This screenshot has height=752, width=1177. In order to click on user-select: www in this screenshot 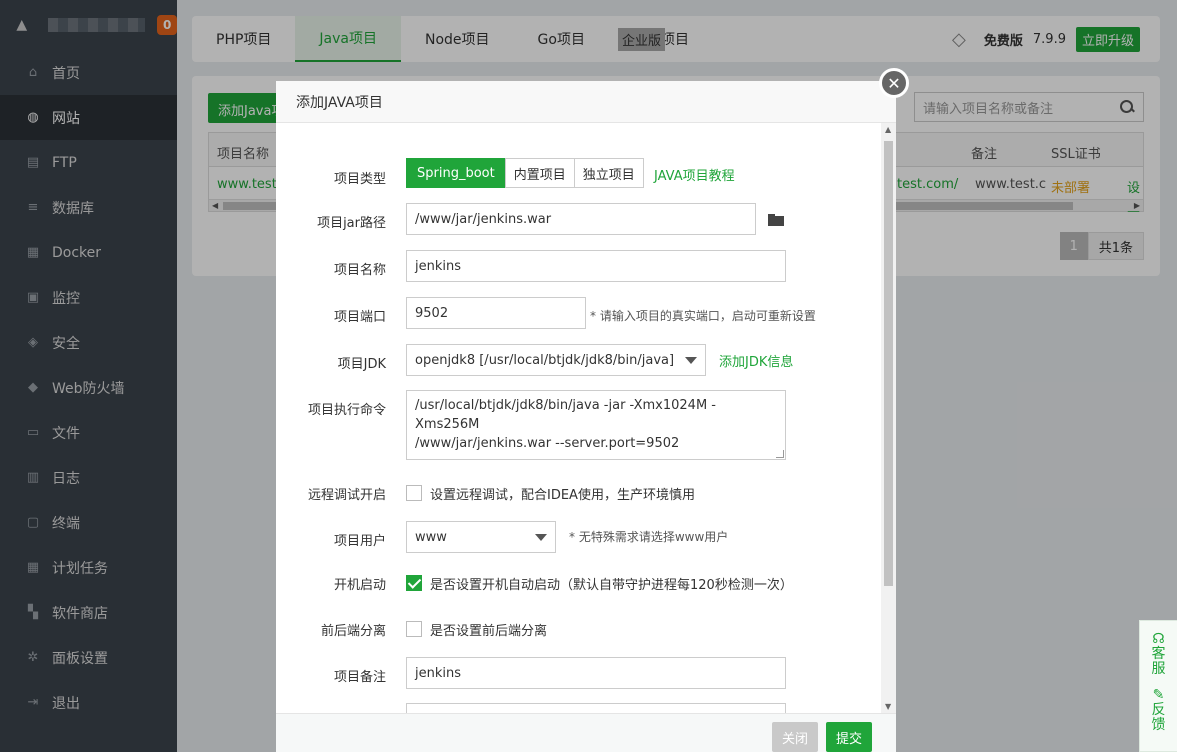, I will do `click(481, 537)`.